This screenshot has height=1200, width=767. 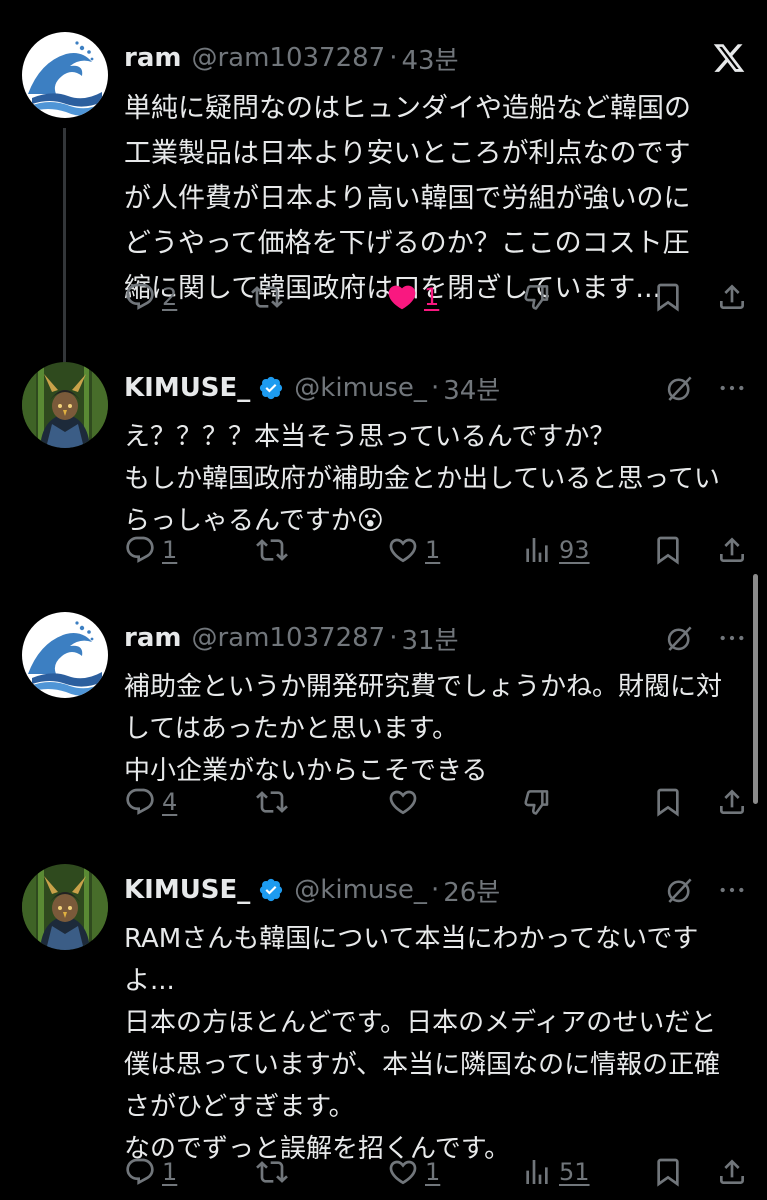 I want to click on tweet-header: ram @ram1037287 · 31분, so click(x=291, y=638).